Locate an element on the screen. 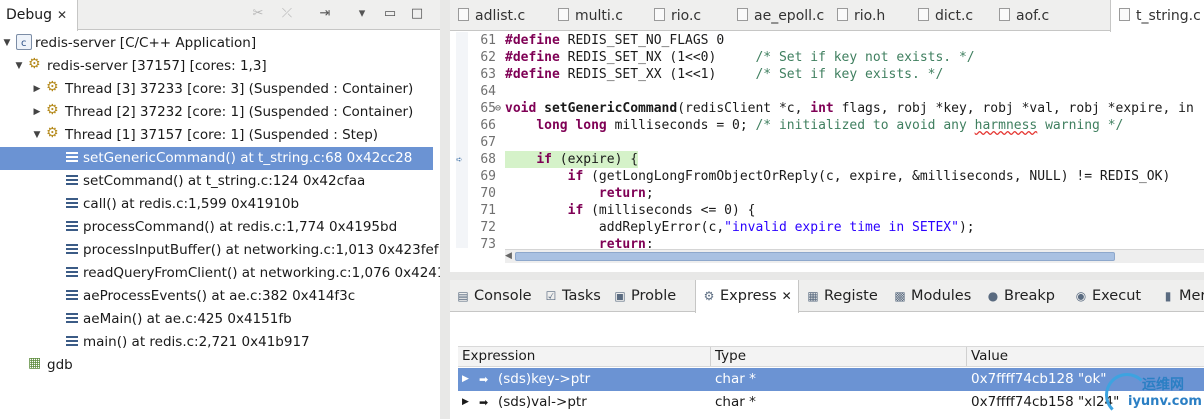  column-expression: Expression is located at coordinates (584, 356).